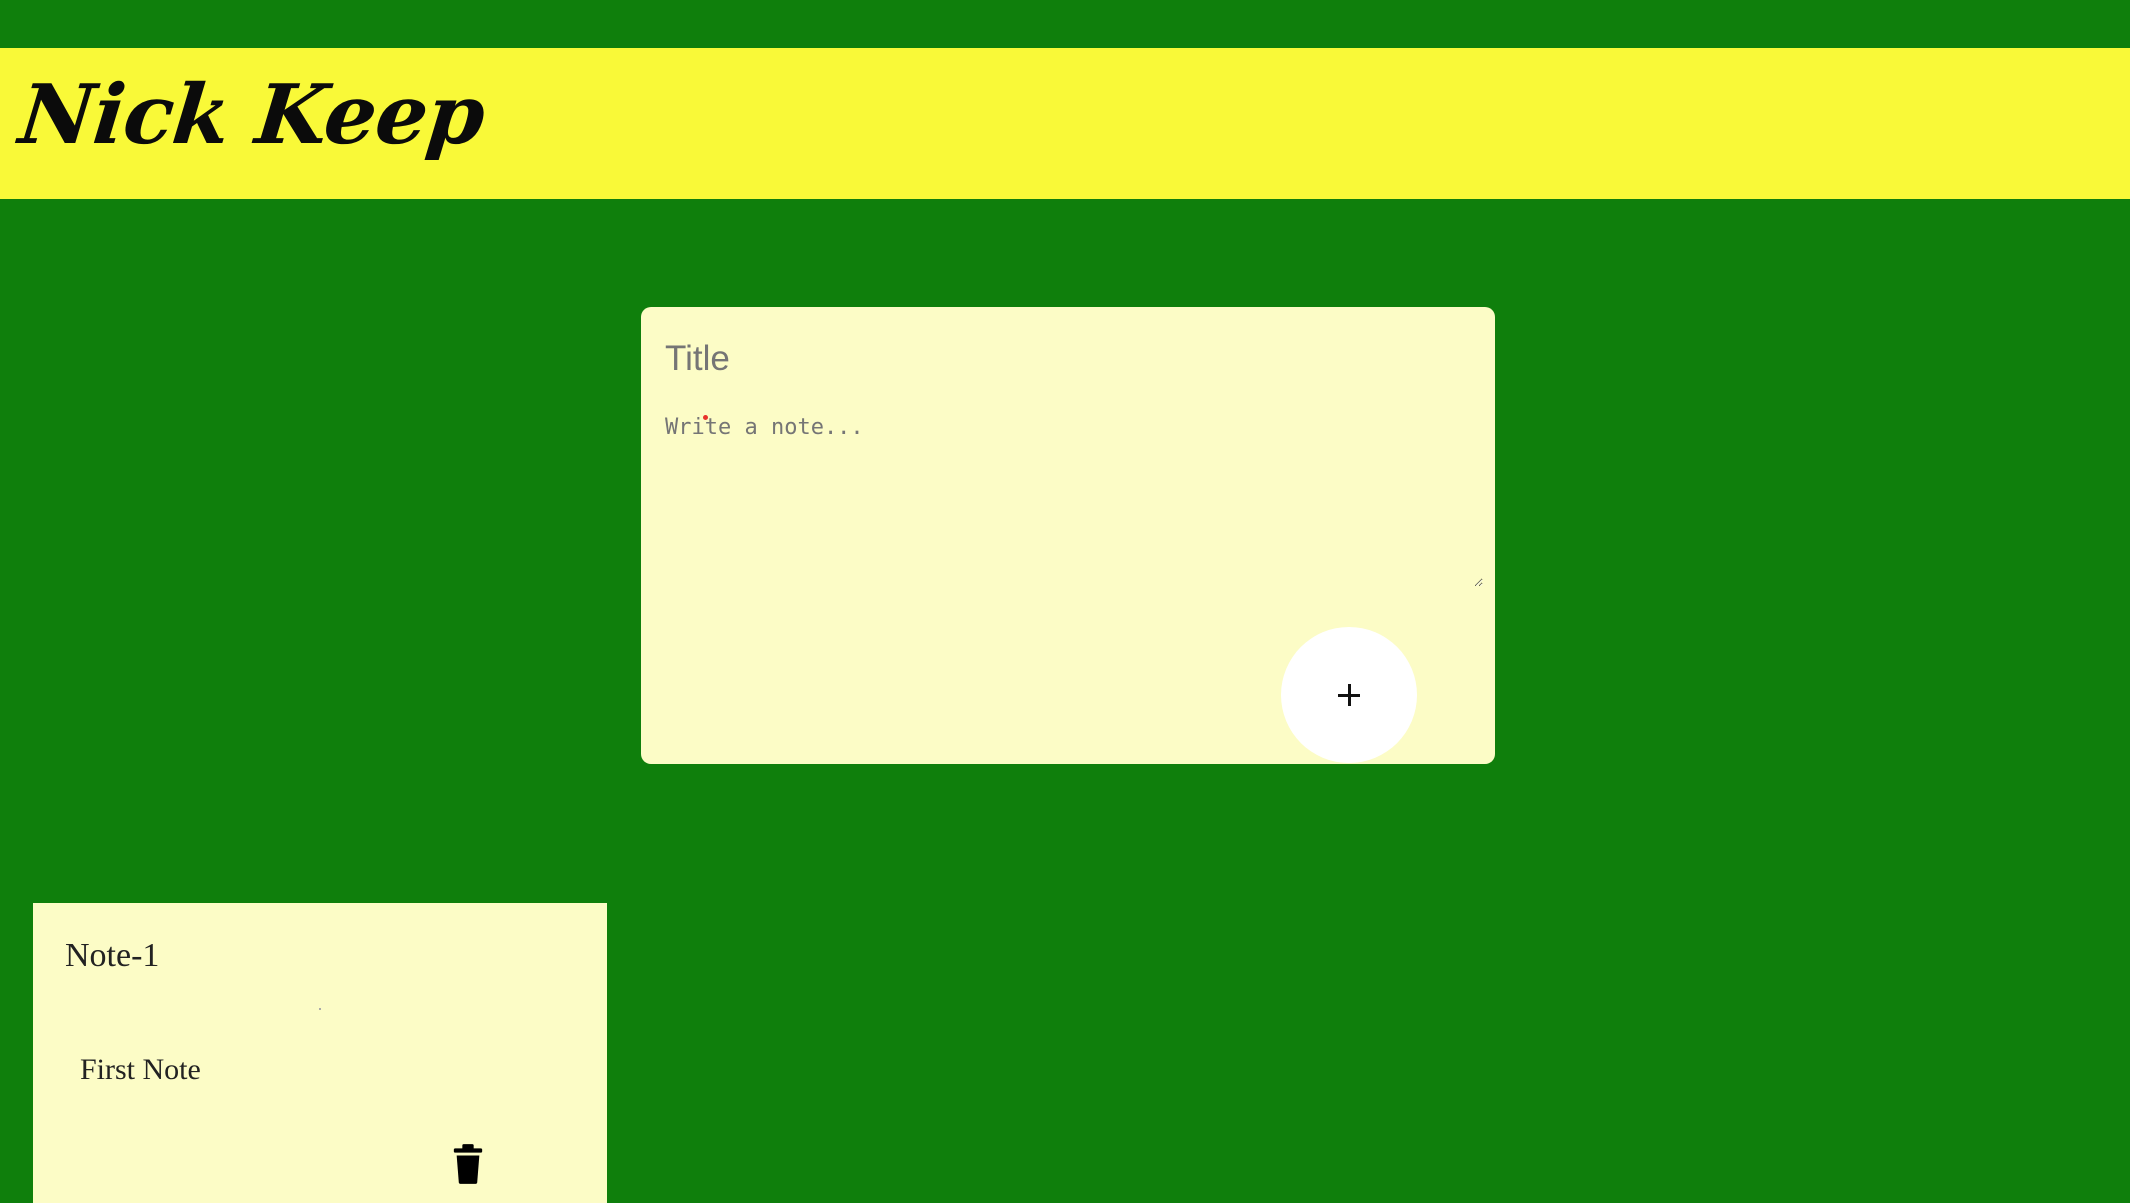  Describe the element at coordinates (320, 1053) in the screenshot. I see `note-card: Note-1 First Note` at that location.